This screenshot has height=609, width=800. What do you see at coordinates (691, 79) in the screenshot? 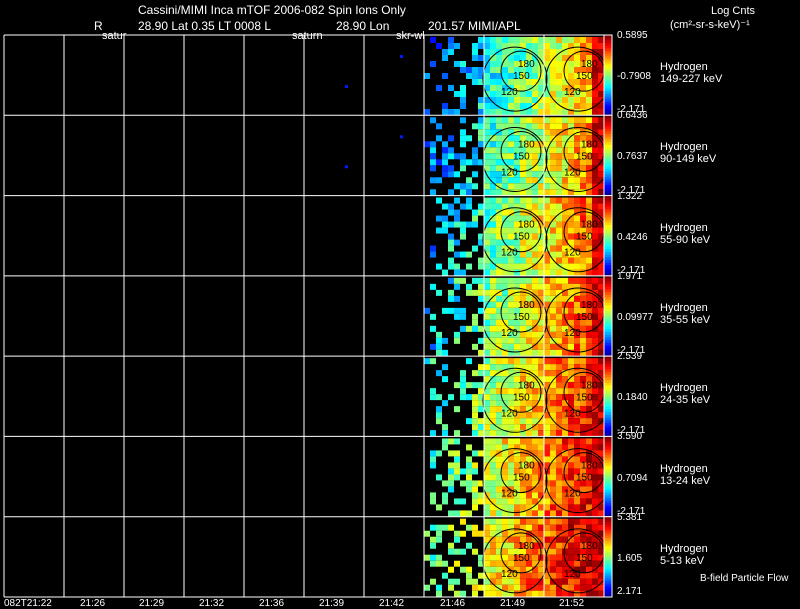
I see `panel-energy-label: 149-227 keV` at bounding box center [691, 79].